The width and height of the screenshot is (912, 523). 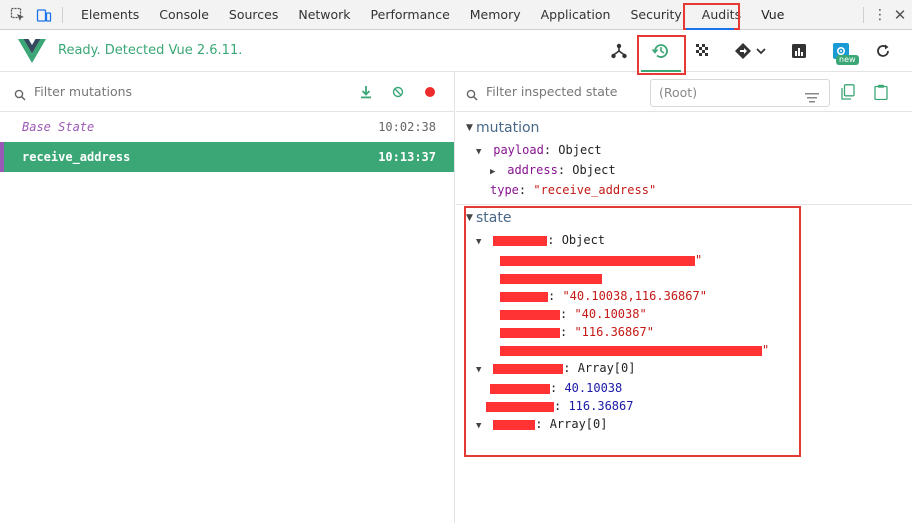 I want to click on tab-sources: Sources, so click(x=253, y=15).